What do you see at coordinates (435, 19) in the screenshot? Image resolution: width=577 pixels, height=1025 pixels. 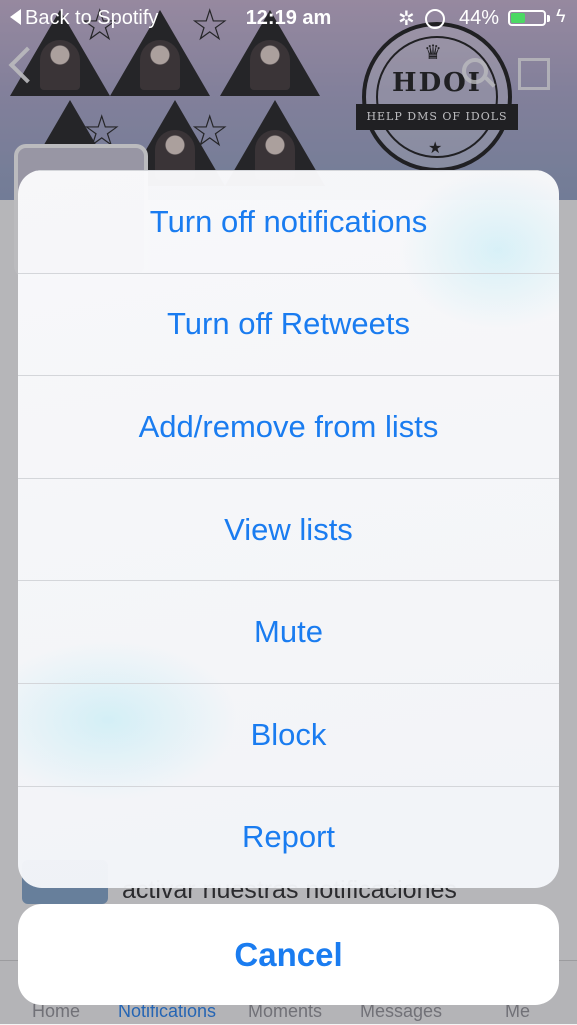 I see `orientation-lock-icon` at bounding box center [435, 19].